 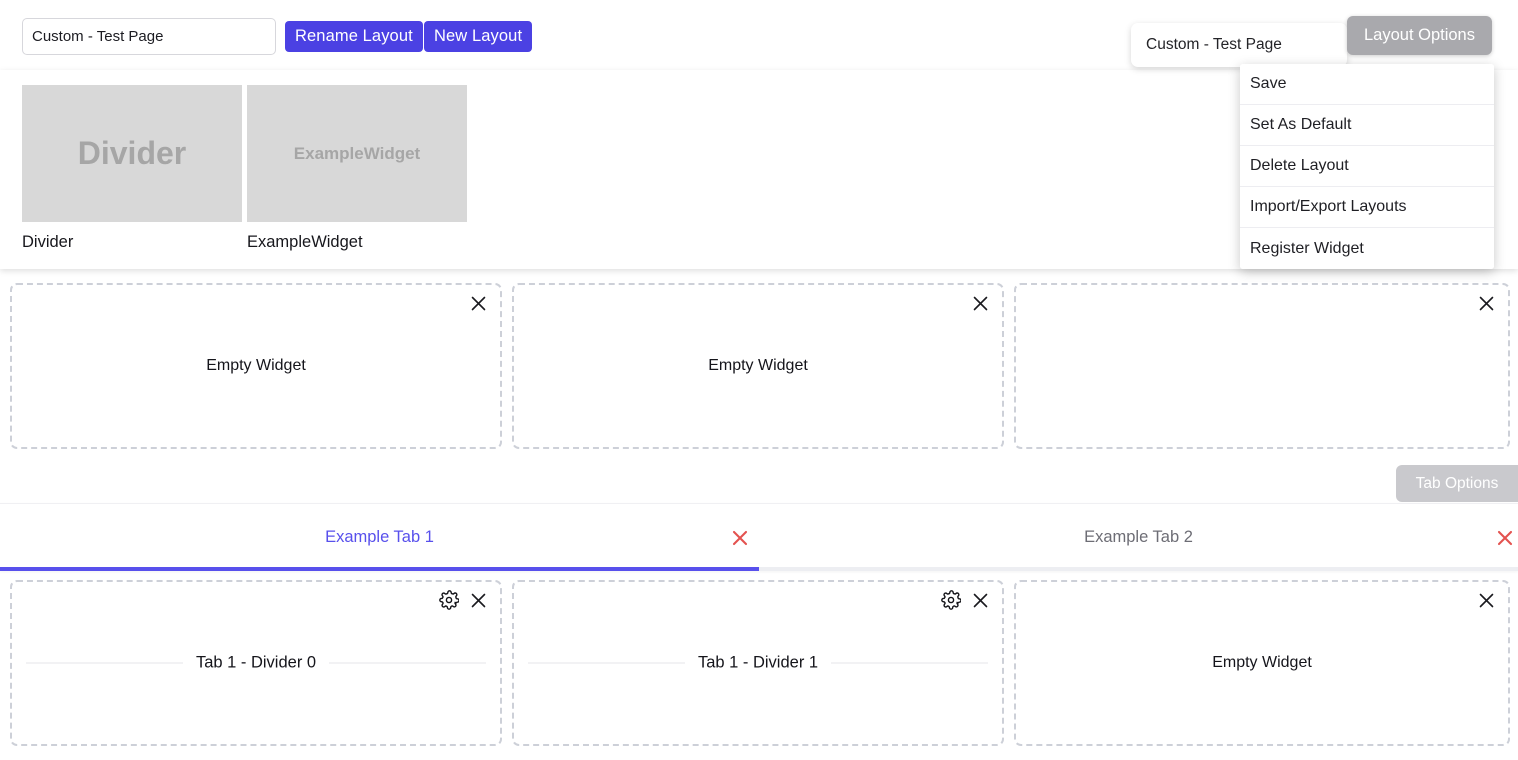 I want to click on divider-label: Tab 1 - Divider 0, so click(x=256, y=662).